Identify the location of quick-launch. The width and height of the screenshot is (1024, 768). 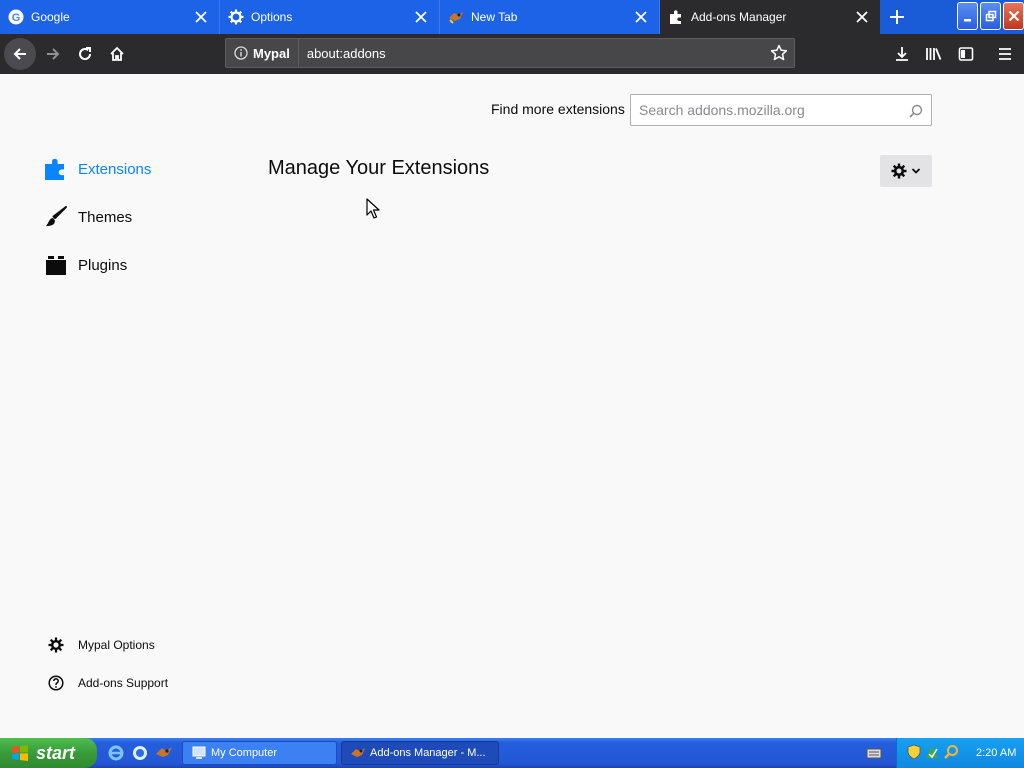
(139, 753).